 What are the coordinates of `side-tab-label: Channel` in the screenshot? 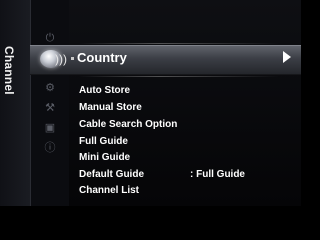 It's located at (9, 70).